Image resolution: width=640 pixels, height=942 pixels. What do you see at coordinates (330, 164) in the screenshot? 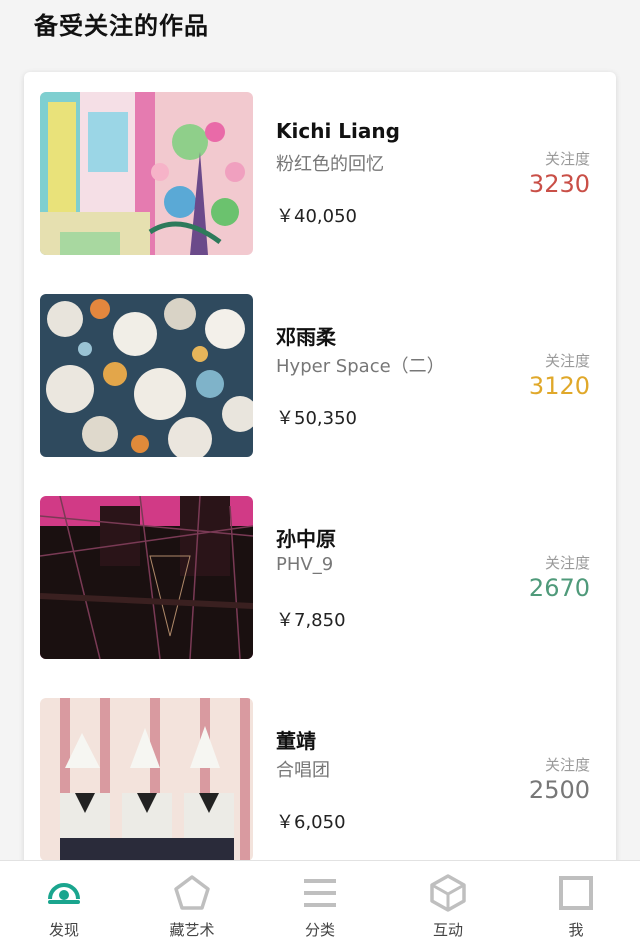
I see `artwork-title: 粉红色的回忆` at bounding box center [330, 164].